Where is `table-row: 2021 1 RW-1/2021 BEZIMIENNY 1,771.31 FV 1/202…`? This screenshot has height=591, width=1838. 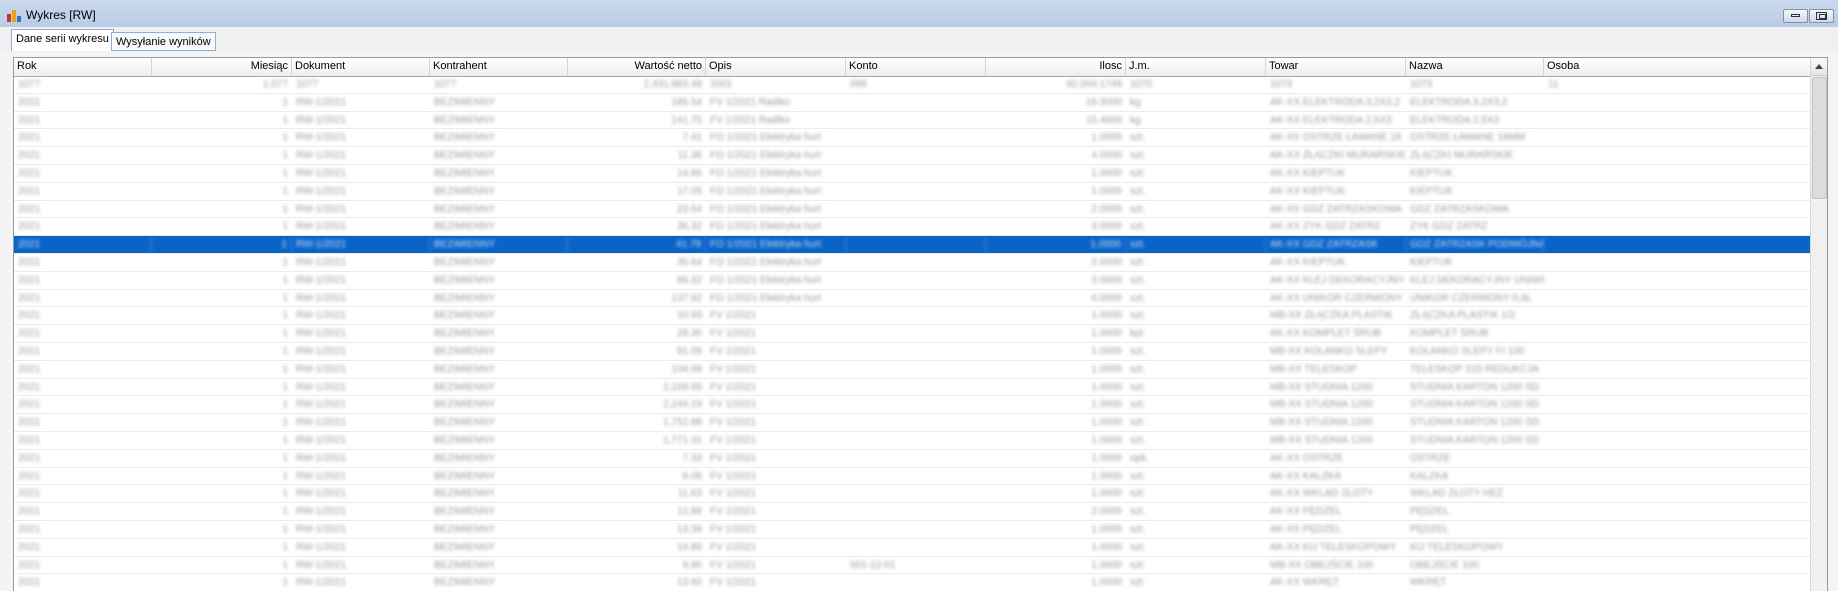
table-row: 2021 1 RW-1/2021 BEZIMIENNY 1,771.31 FV 1/202… is located at coordinates (913, 441).